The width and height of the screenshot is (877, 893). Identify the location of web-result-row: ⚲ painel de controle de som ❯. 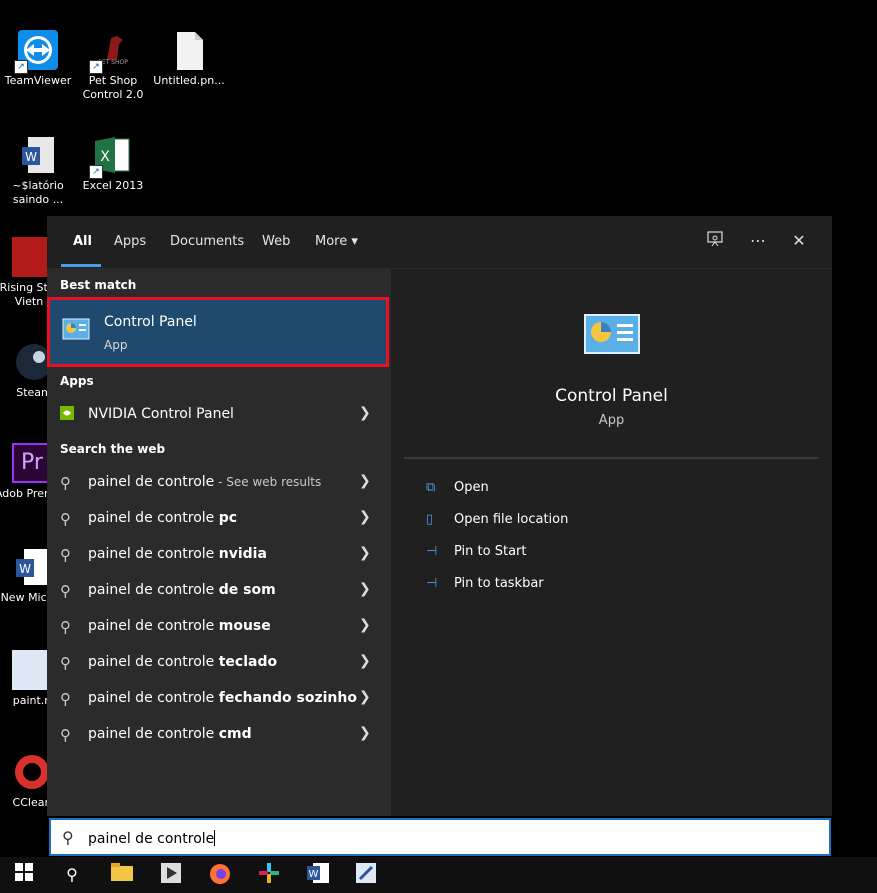
(219, 591).